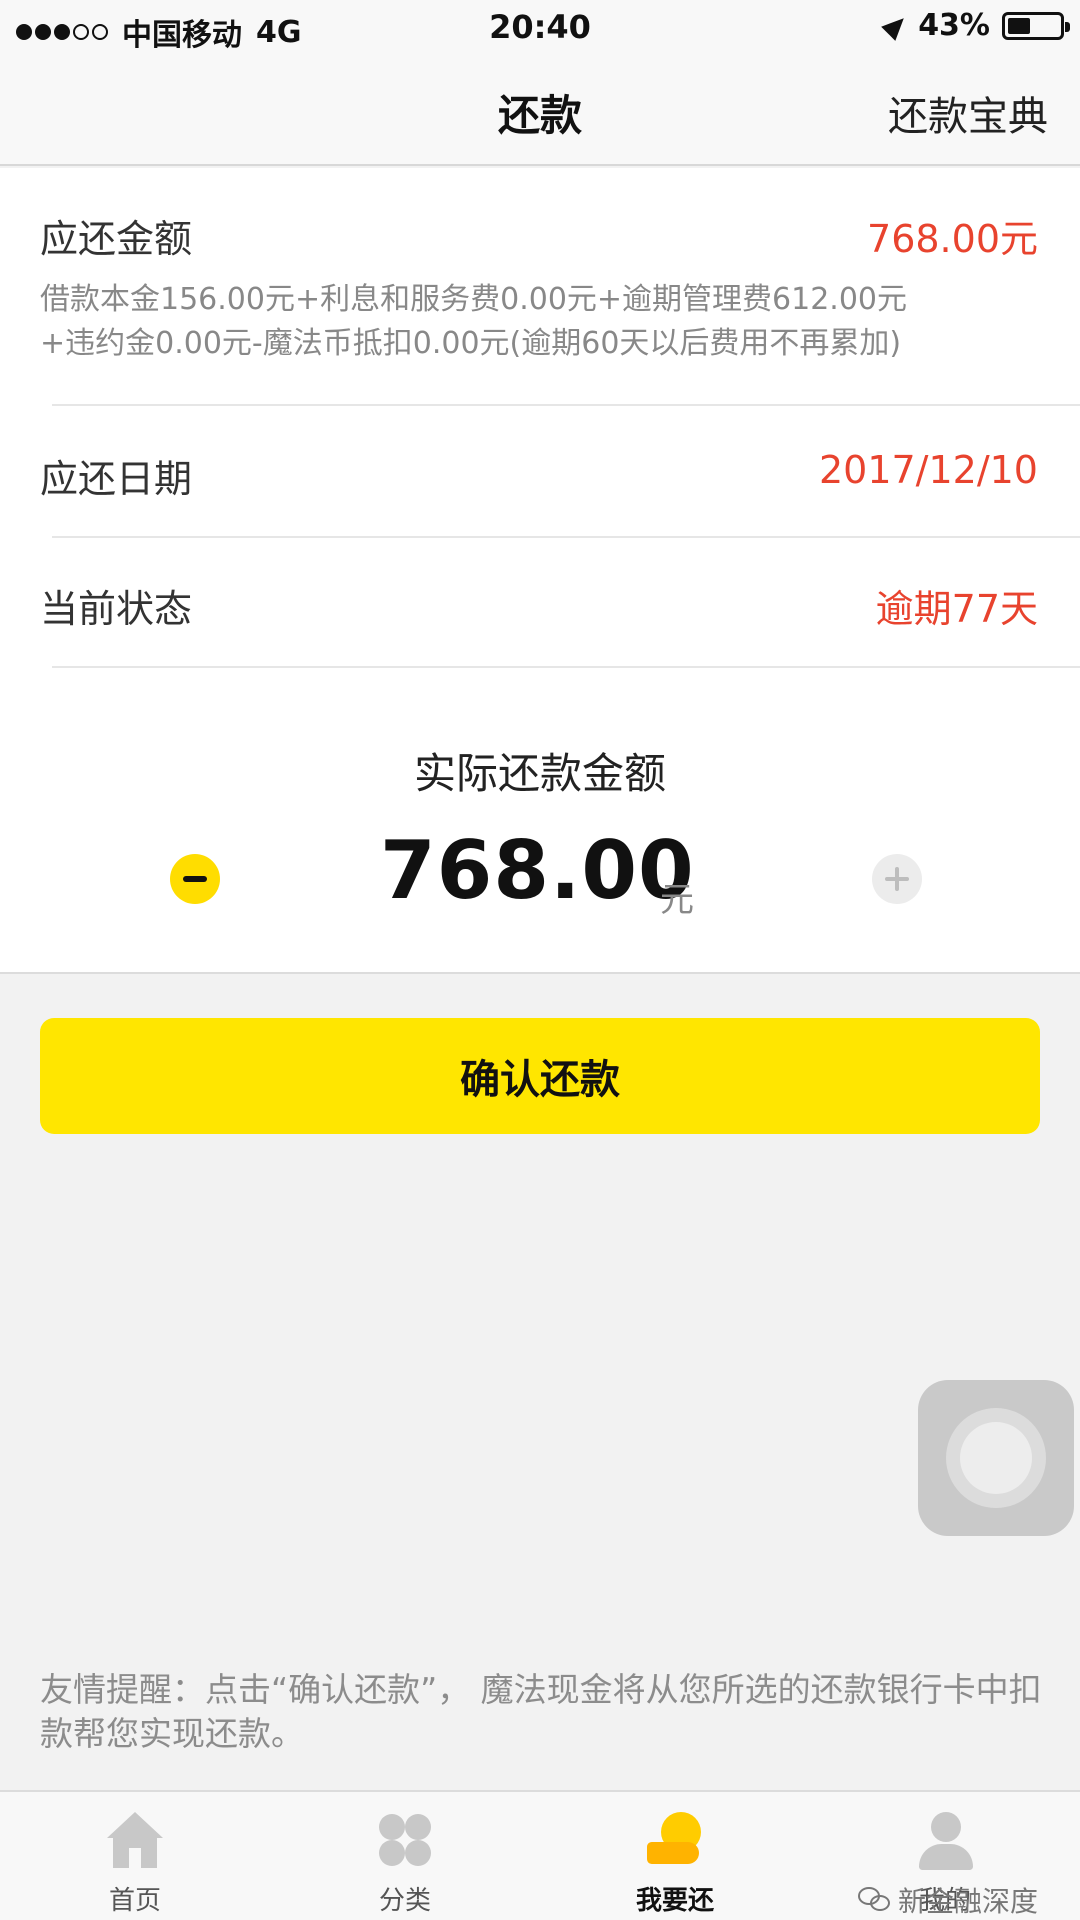  I want to click on home-icon, so click(135, 1842).